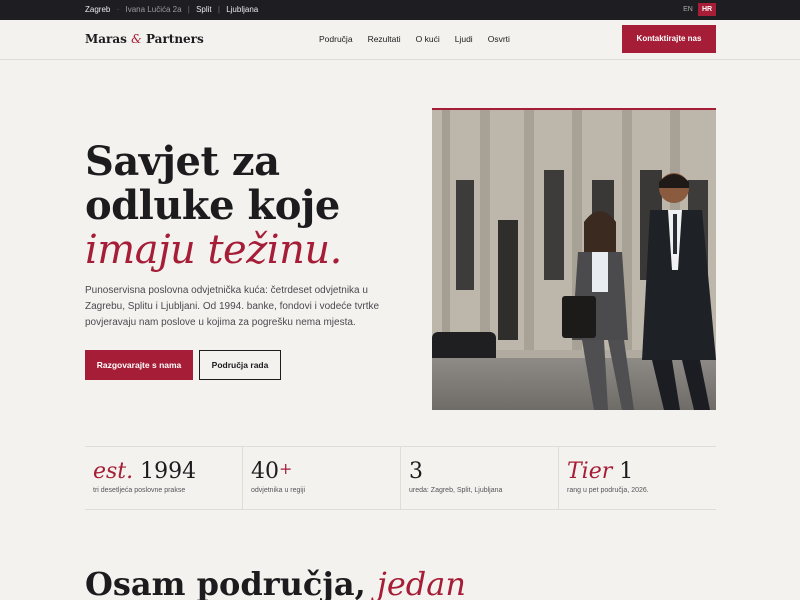 Image resolution: width=800 pixels, height=600 pixels. I want to click on stat-suffix: +, so click(286, 468).